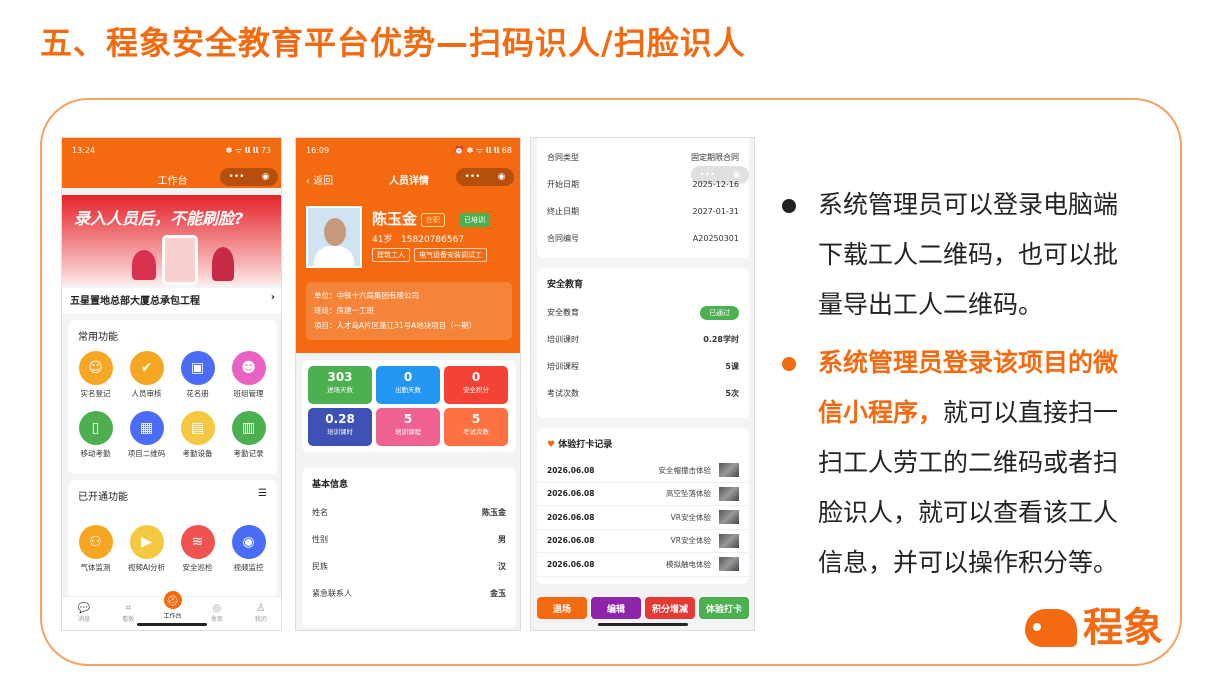  I want to click on age-phone: 41岁 15820786567, so click(418, 238).